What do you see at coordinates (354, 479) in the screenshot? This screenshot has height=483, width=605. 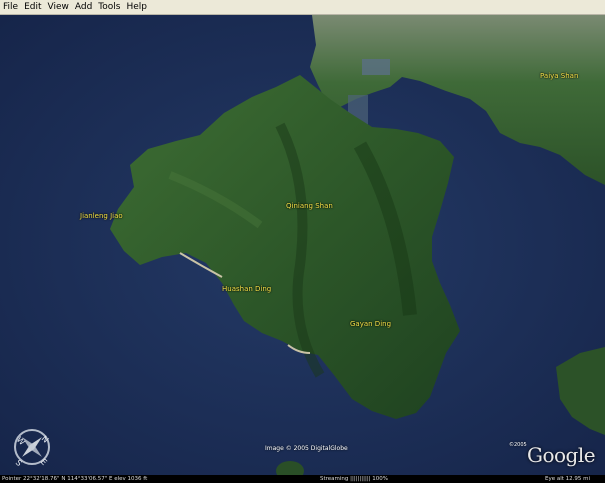 I see `streaming-status: Streaming ||||||||||| 100%` at bounding box center [354, 479].